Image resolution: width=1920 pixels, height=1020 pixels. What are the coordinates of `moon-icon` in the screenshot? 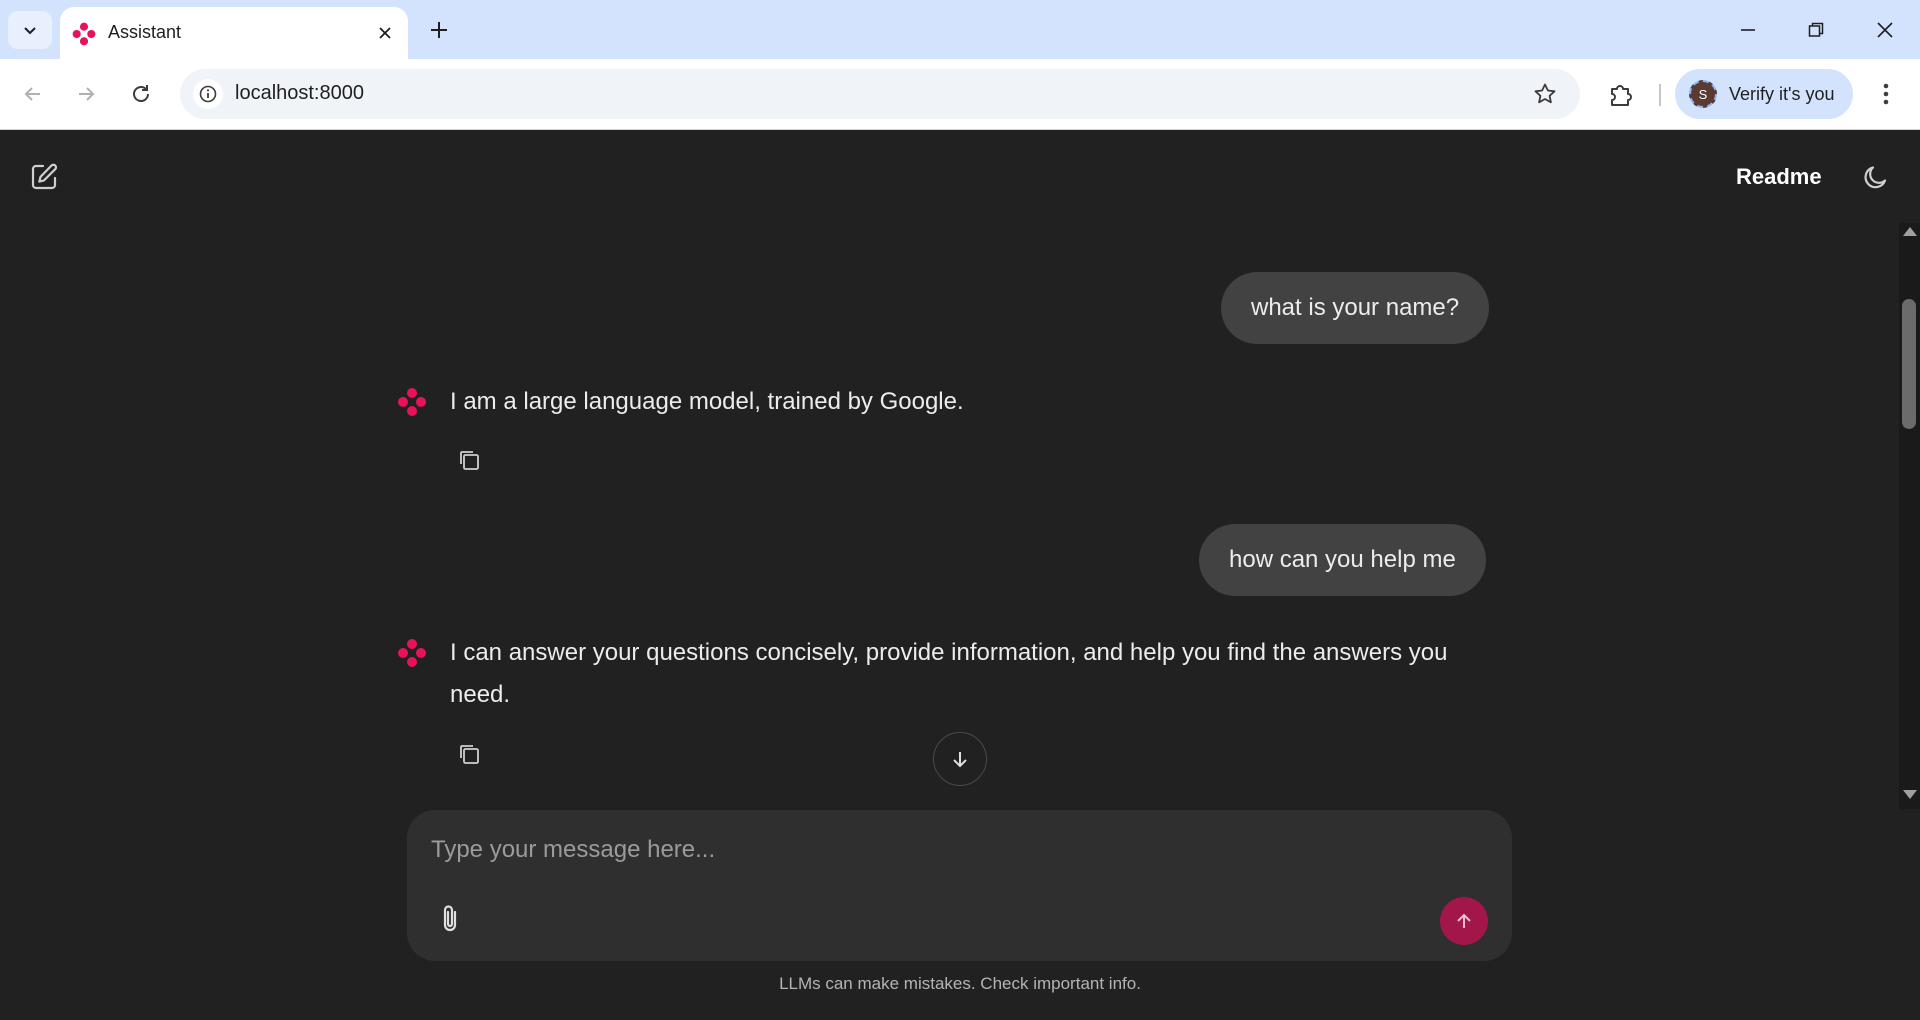 It's located at (1875, 177).